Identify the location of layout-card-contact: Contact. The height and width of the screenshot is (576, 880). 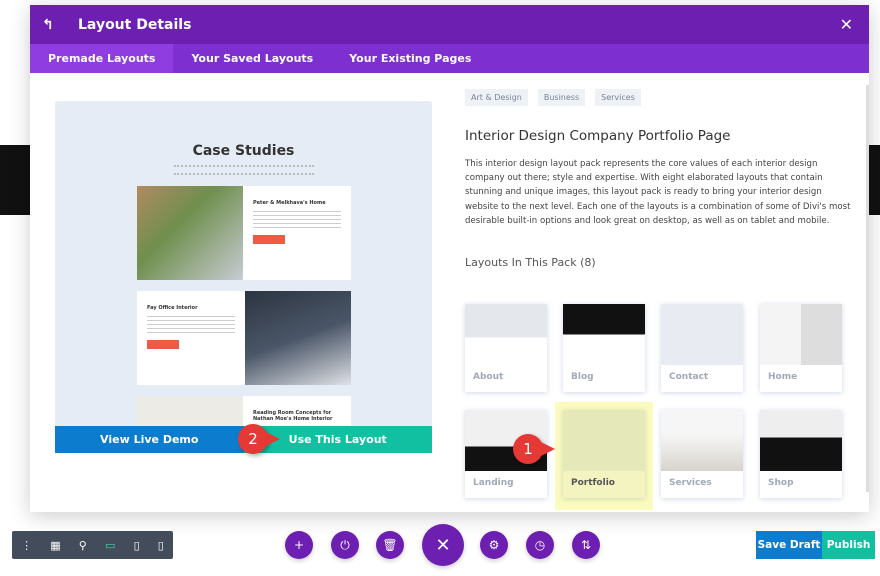
(702, 348).